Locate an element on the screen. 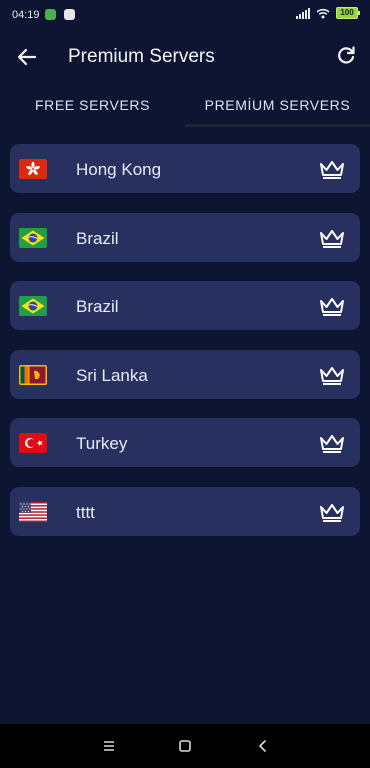 The height and width of the screenshot is (768, 370). page-title: Premium Servers is located at coordinates (141, 56).